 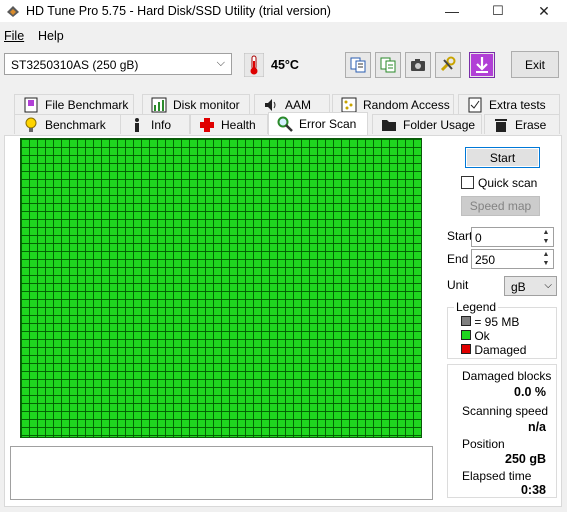 I want to click on end-field-label: End, so click(x=458, y=259).